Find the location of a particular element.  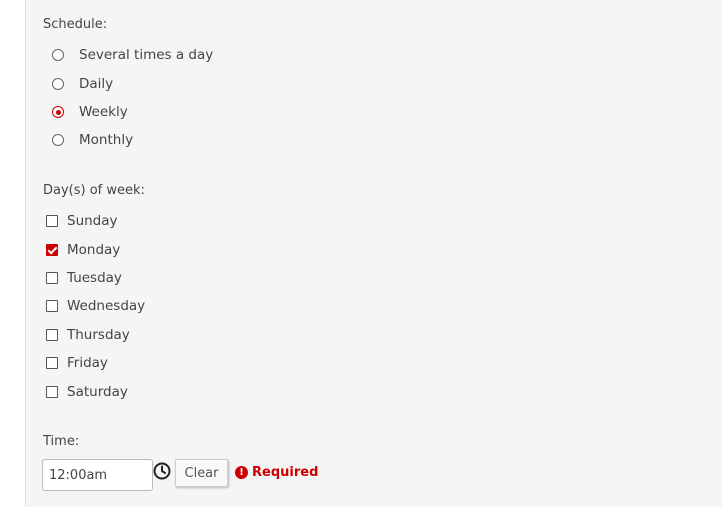

schedule-option-several-times-a-day: Several times a day is located at coordinates (132, 55).